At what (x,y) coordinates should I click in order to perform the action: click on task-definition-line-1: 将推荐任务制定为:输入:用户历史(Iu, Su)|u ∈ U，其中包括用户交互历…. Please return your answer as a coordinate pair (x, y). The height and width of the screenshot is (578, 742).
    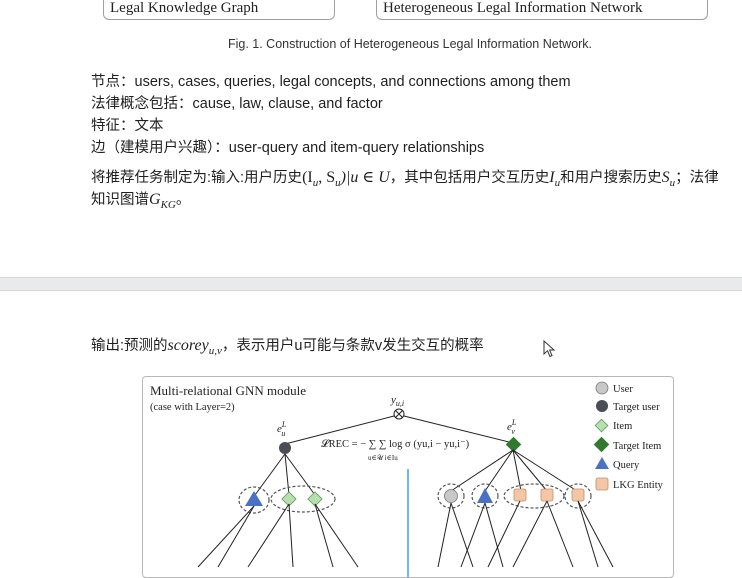
    Looking at the image, I should click on (405, 177).